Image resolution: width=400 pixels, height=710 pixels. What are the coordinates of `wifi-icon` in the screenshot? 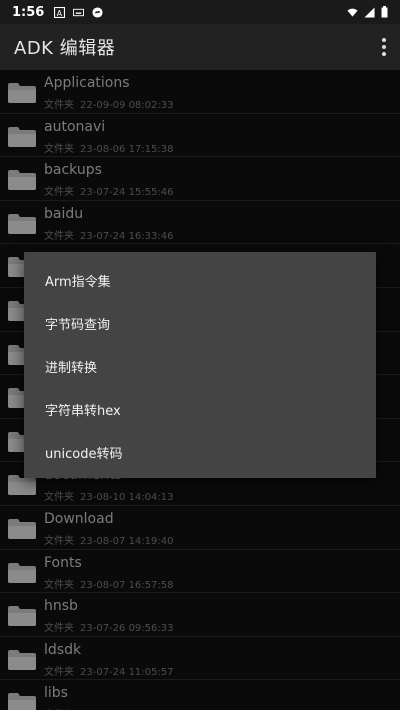 It's located at (352, 12).